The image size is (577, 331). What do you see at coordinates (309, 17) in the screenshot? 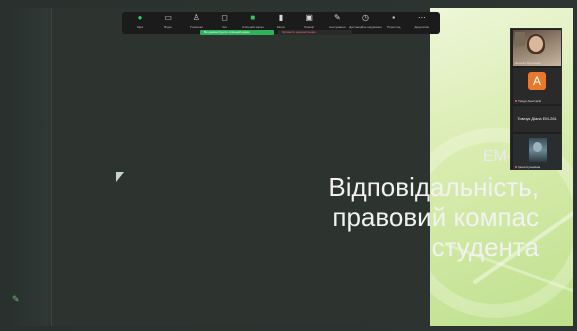
I see `reactions-icon: ▣` at bounding box center [309, 17].